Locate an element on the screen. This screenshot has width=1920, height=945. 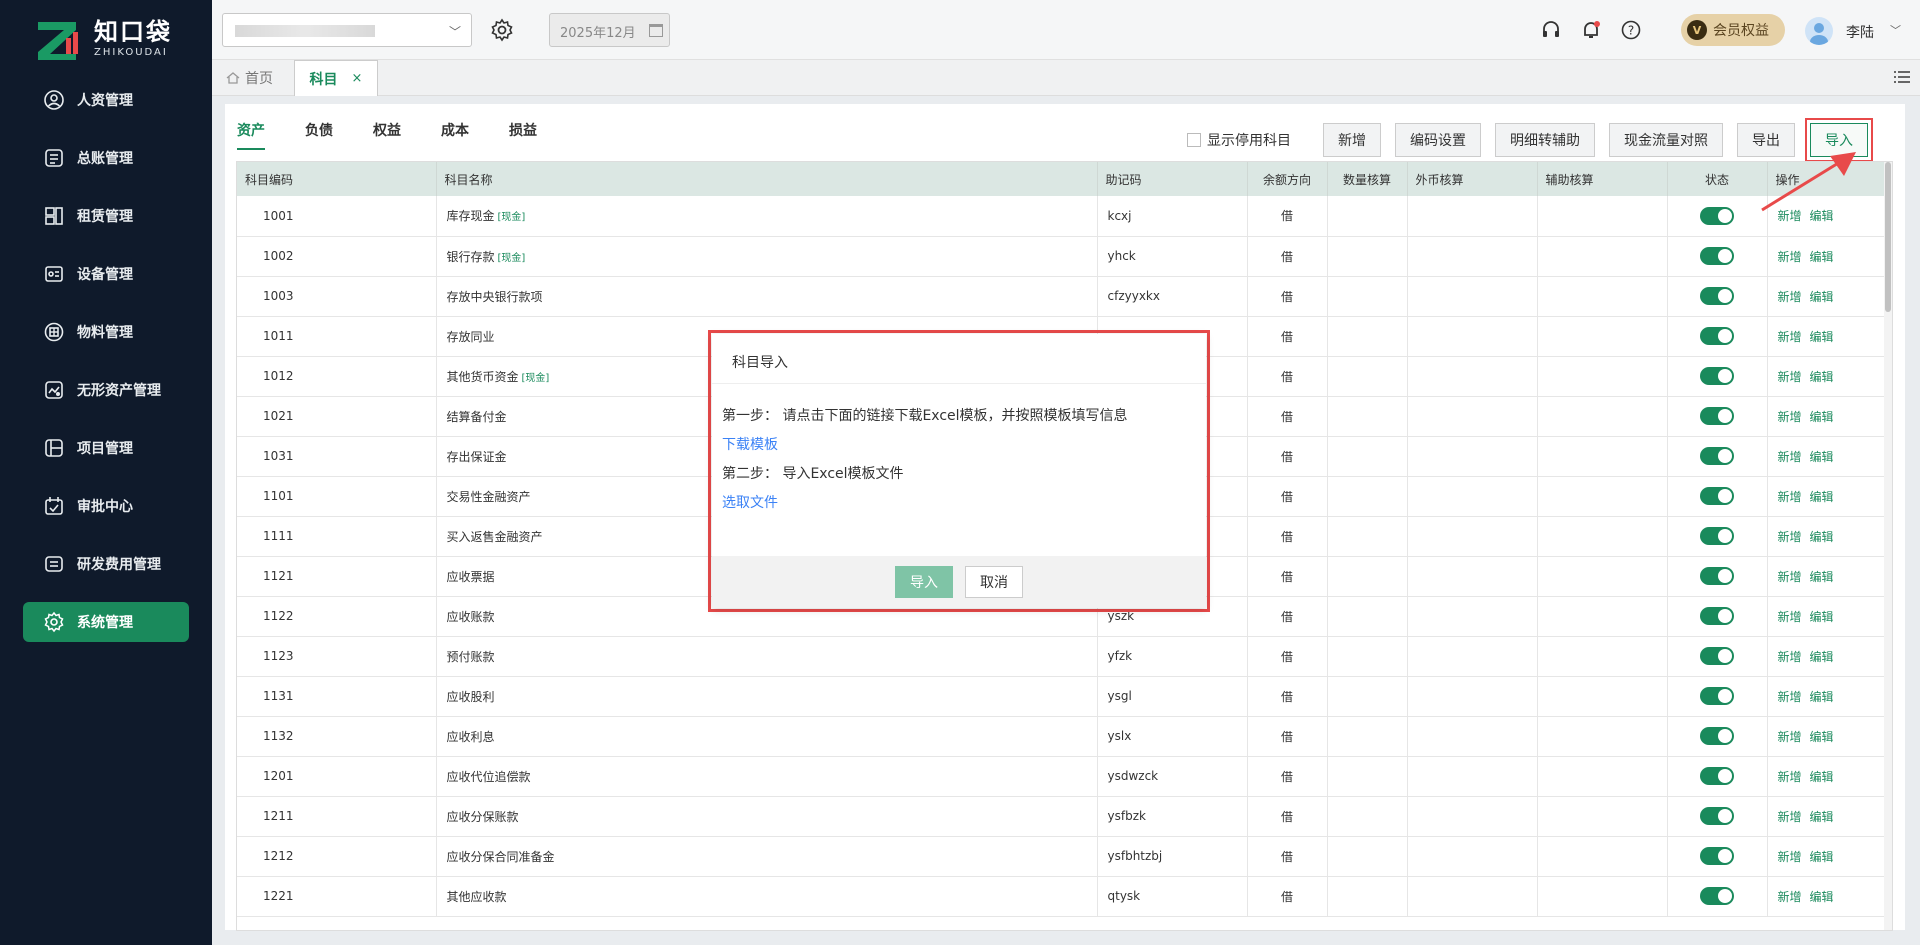
chevron-down-icon: ﹀ is located at coordinates (1895, 30).